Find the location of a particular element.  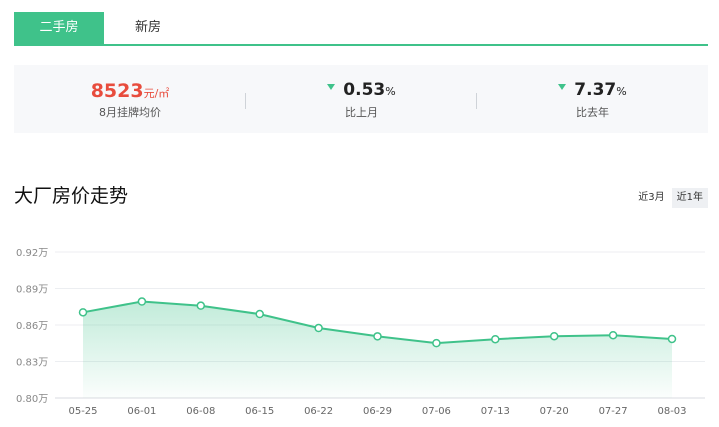

y-tick-label: 0.83万 is located at coordinates (32, 363).